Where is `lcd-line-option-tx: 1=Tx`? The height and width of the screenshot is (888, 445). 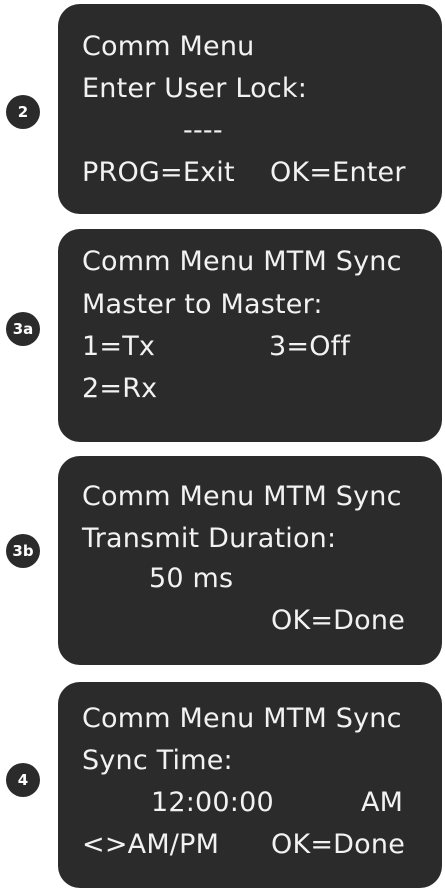 lcd-line-option-tx: 1=Tx is located at coordinates (119, 346).